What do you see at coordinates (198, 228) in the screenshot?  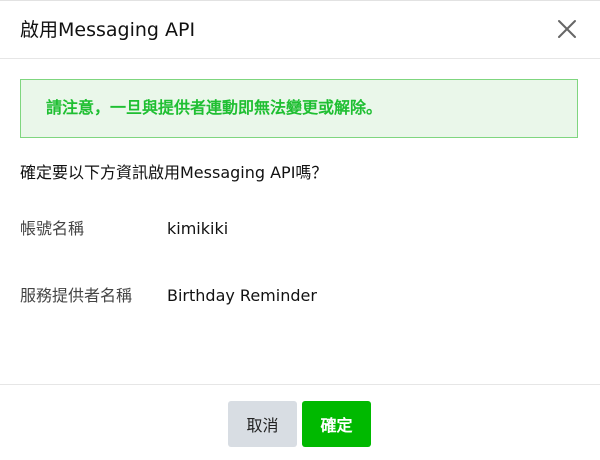 I see `account-name-value: kimikiki` at bounding box center [198, 228].